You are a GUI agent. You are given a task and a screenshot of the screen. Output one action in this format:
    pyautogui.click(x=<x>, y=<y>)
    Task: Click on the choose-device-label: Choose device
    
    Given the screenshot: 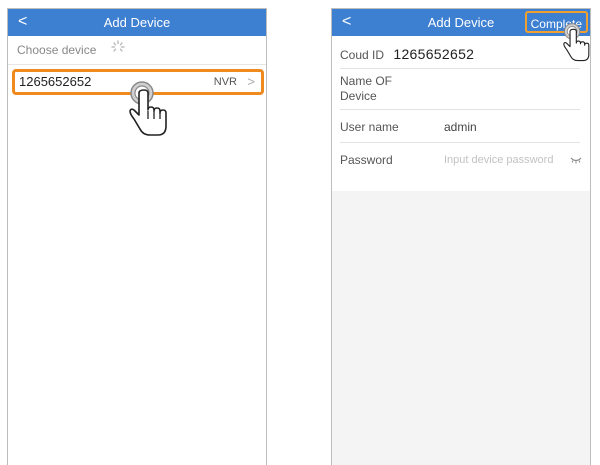 What is the action you would take?
    pyautogui.click(x=57, y=50)
    